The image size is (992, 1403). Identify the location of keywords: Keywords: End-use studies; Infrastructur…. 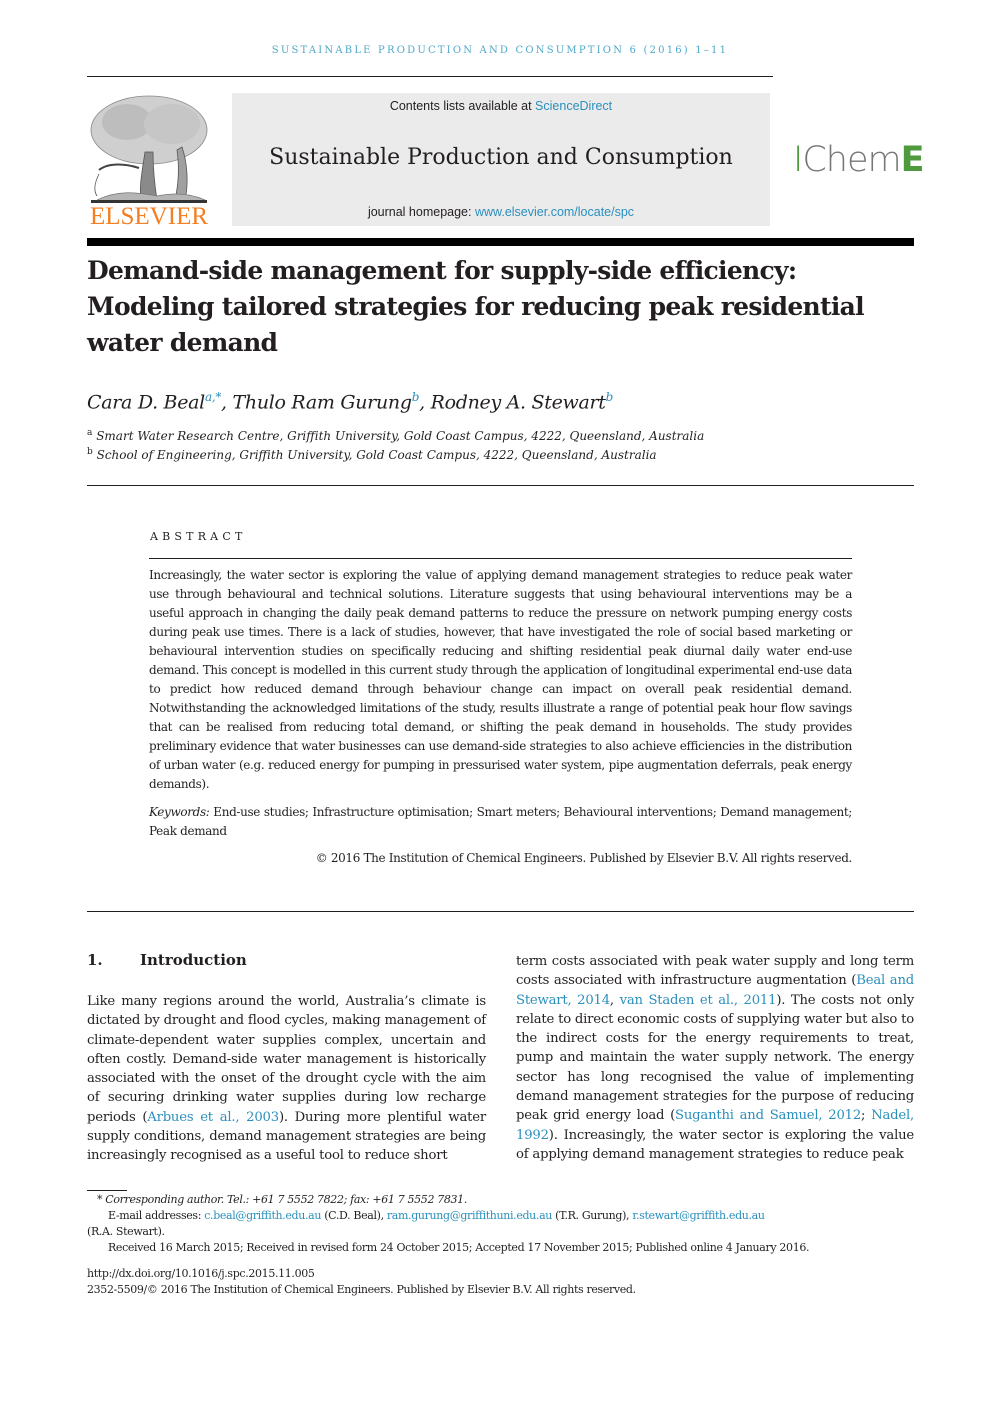
(500, 822).